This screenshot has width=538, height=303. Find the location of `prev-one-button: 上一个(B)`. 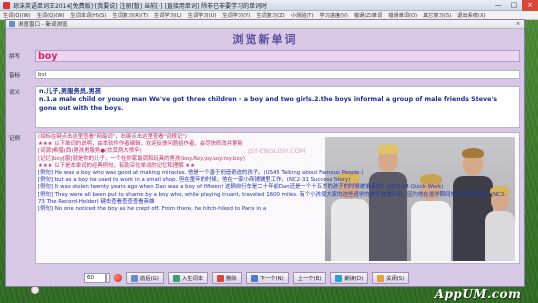

prev-one-button: 上一个(B) is located at coordinates (309, 278).